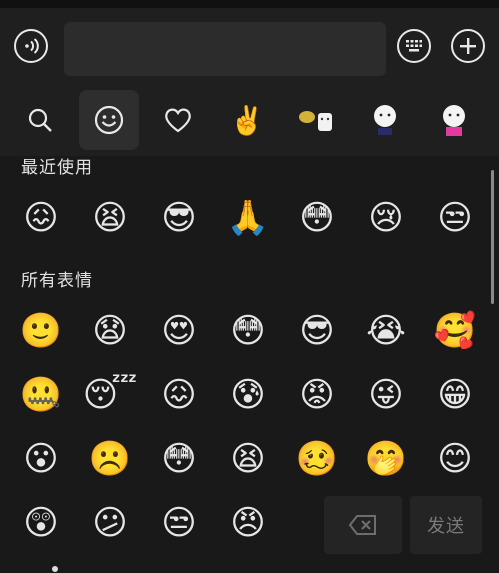  Describe the element at coordinates (455, 459) in the screenshot. I see `emoji-item: 😊` at that location.